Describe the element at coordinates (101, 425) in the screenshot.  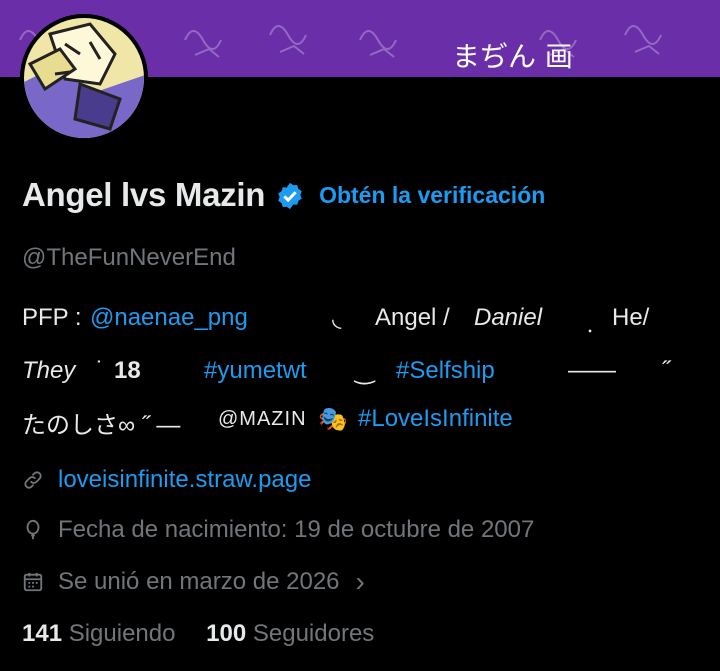
I see `bio-japanese-text: たのしさ∞ ˝ —` at that location.